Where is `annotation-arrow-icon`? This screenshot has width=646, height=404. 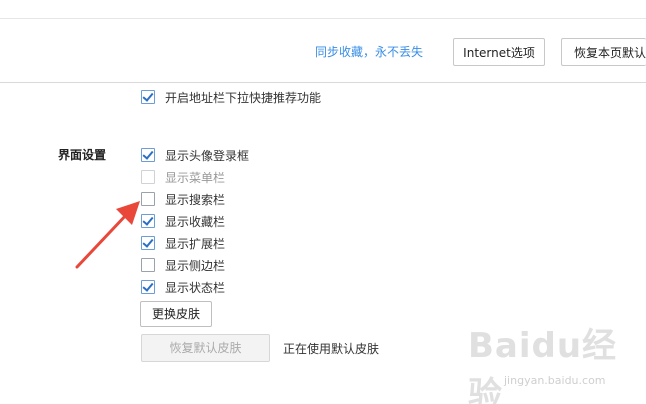 annotation-arrow-icon is located at coordinates (107, 235).